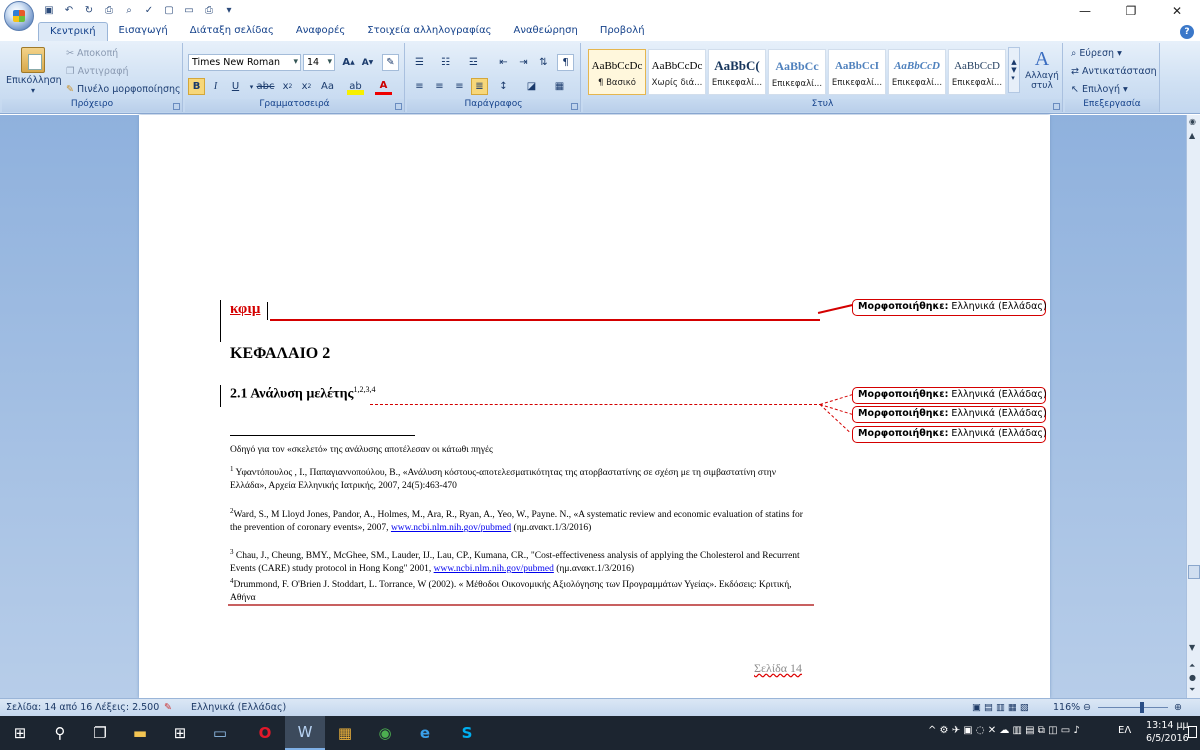  What do you see at coordinates (1192, 677) in the screenshot?
I see `browse-object-icon: ●` at bounding box center [1192, 677].